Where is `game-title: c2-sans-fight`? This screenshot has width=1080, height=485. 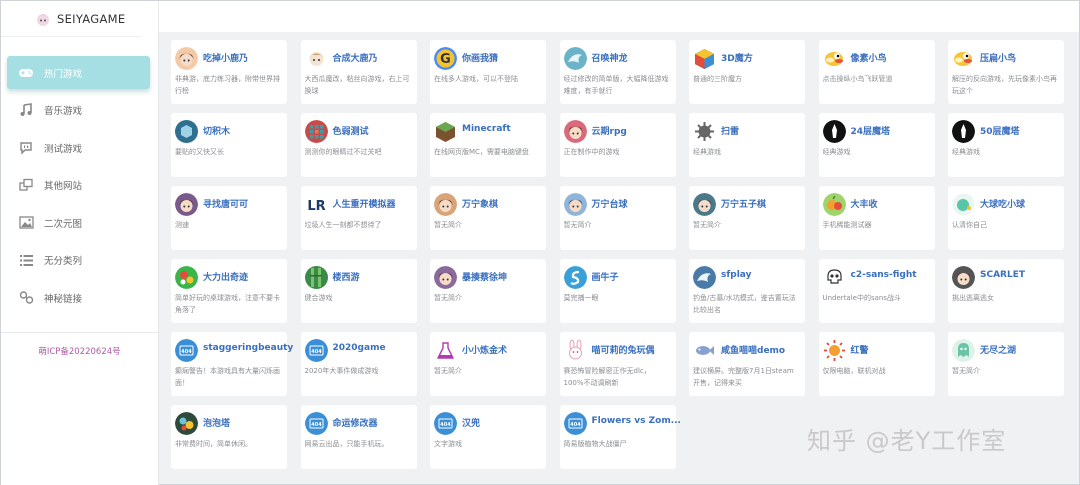 game-title: c2-sans-fight is located at coordinates (883, 275).